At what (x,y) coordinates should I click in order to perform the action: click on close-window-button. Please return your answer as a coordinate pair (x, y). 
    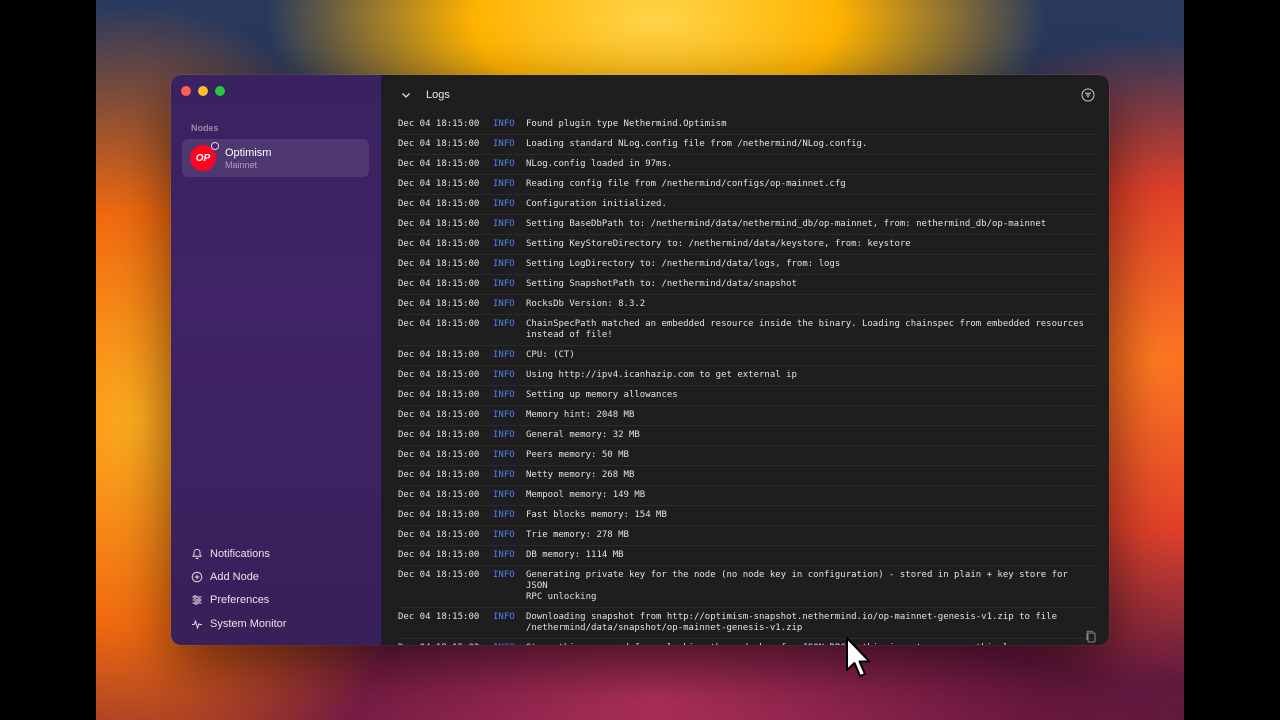
    Looking at the image, I should click on (186, 91).